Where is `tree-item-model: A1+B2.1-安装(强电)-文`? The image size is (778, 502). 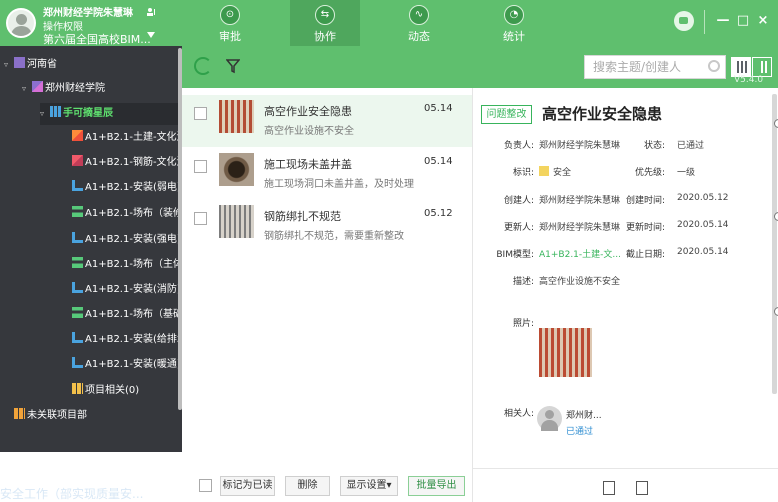 tree-item-model: A1+B2.1-安装(强电)-文 is located at coordinates (125, 240).